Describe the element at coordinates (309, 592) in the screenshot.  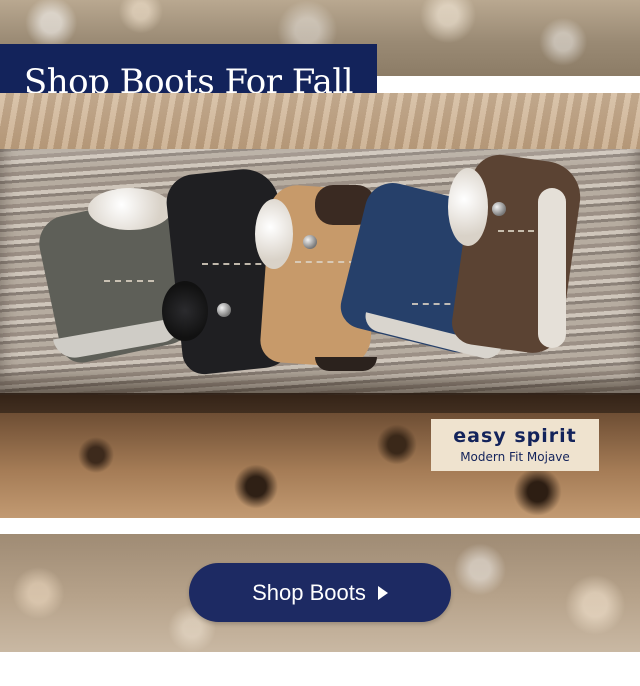
I see `shop-boots-label: Shop Boots` at that location.